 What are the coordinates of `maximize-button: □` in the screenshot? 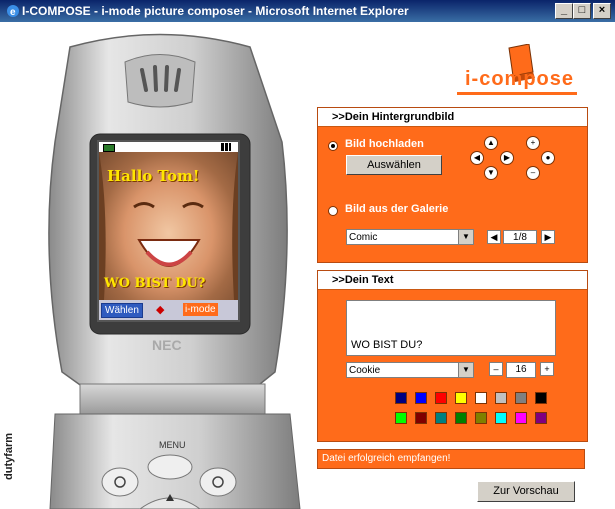 It's located at (582, 11).